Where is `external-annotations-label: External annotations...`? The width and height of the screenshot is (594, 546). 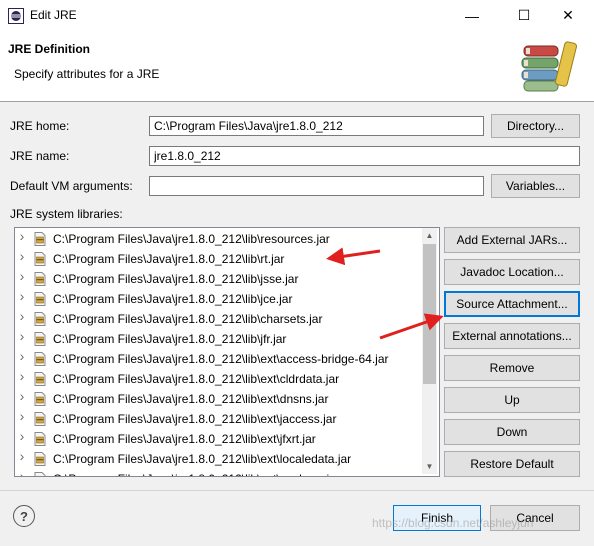 external-annotations-label: External annotations... is located at coordinates (512, 336).